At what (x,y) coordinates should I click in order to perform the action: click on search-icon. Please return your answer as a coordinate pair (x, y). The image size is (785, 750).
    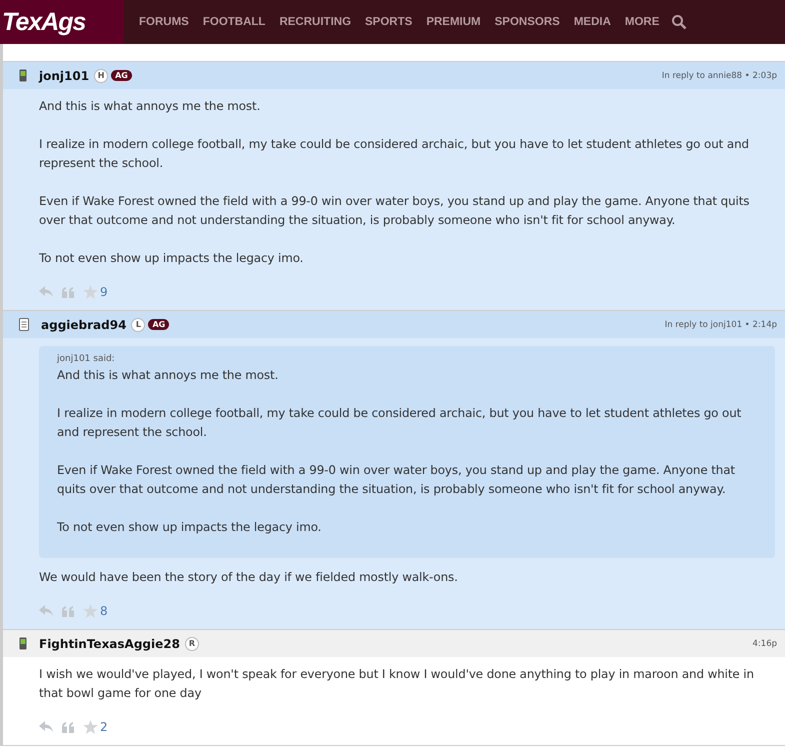
    Looking at the image, I should click on (679, 22).